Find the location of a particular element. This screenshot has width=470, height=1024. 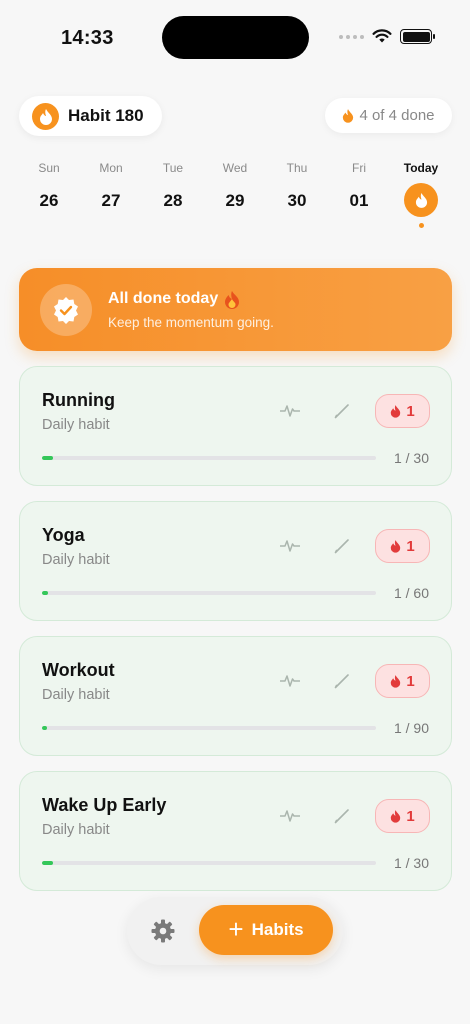

day-number: 29 is located at coordinates (235, 200).